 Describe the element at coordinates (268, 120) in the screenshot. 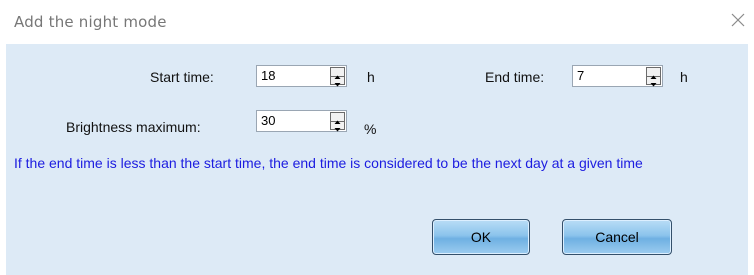

I see `brightness-max-value: 30` at that location.